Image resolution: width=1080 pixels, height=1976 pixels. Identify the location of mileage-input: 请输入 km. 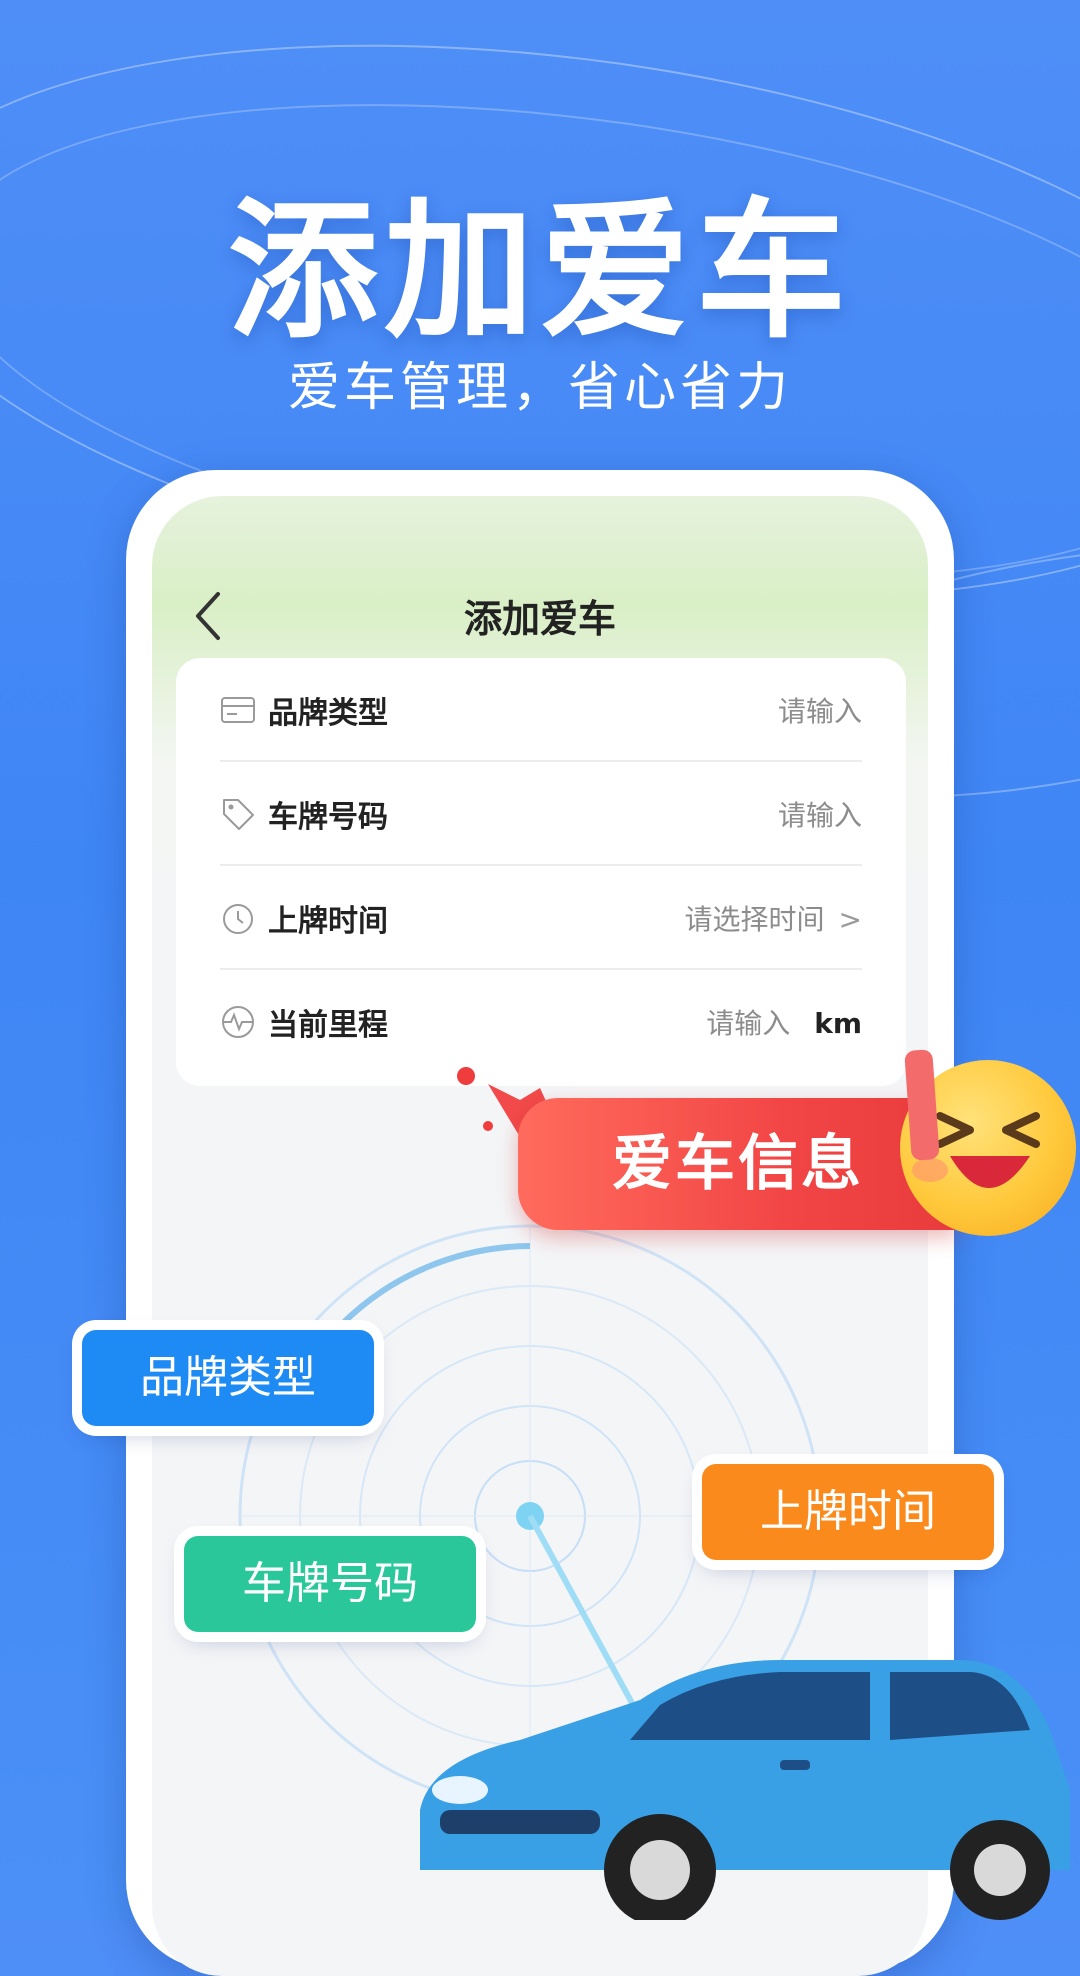
(784, 1022).